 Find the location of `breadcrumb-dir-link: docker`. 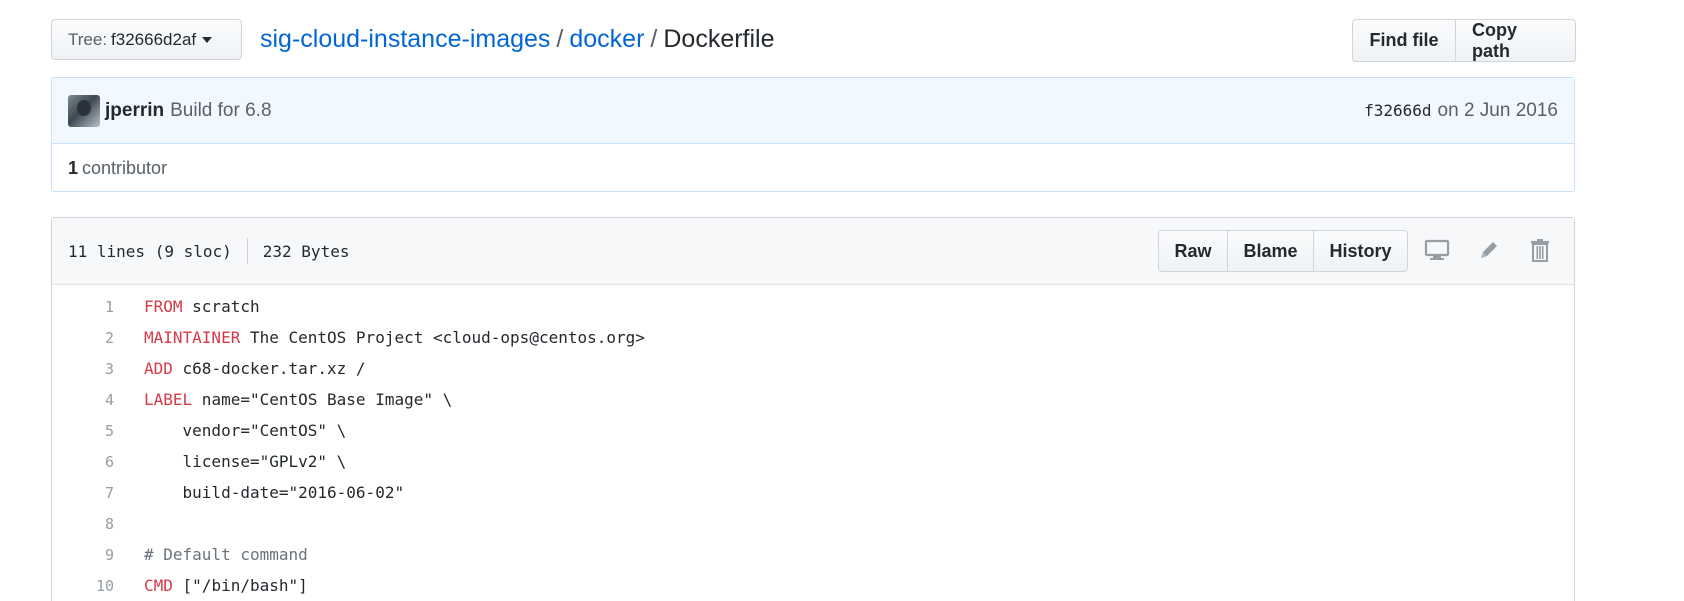

breadcrumb-dir-link: docker is located at coordinates (606, 39).